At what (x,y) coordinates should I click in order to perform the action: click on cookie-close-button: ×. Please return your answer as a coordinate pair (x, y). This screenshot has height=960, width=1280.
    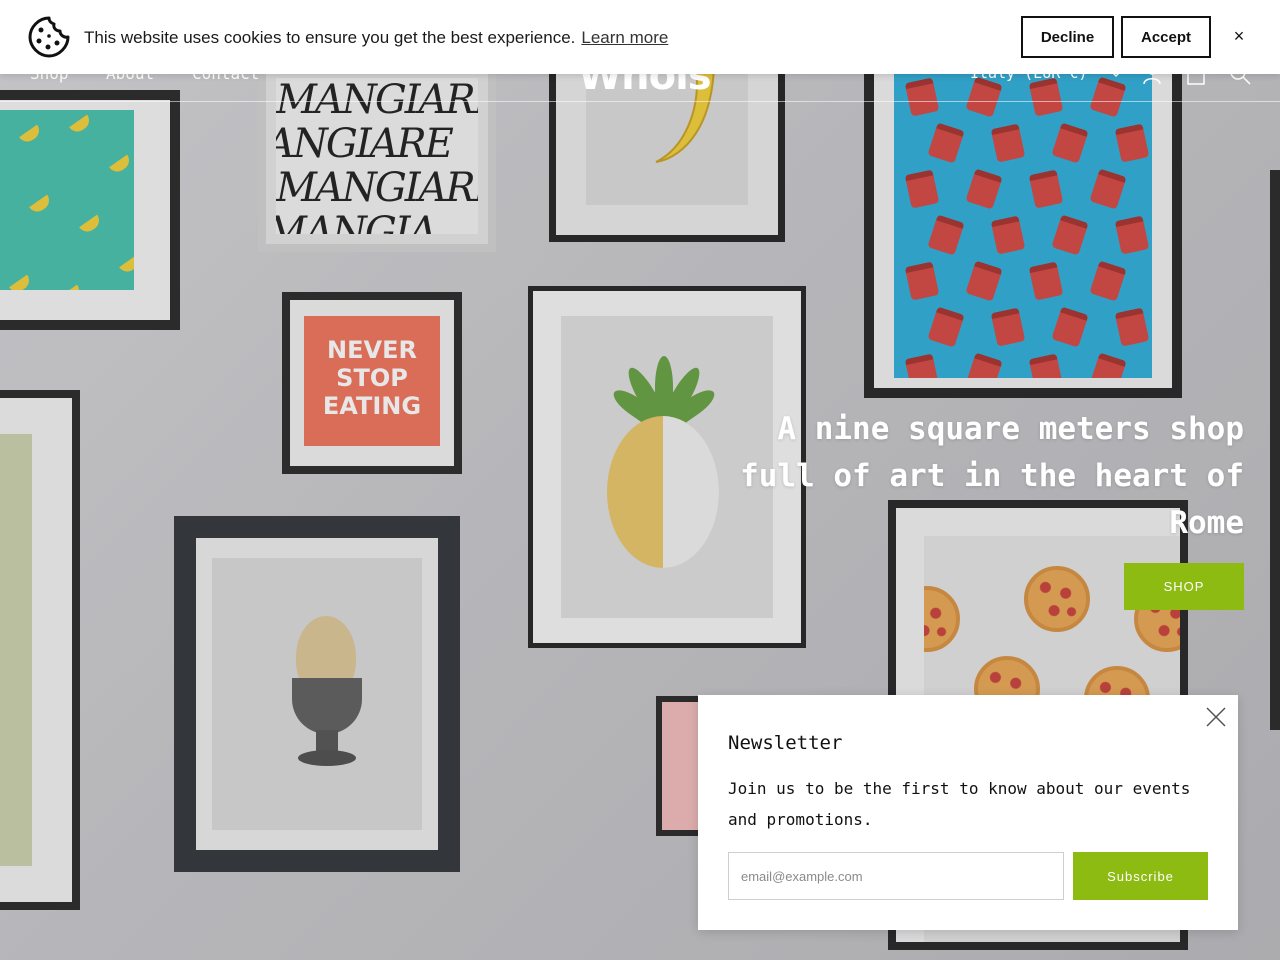
    Looking at the image, I should click on (1239, 36).